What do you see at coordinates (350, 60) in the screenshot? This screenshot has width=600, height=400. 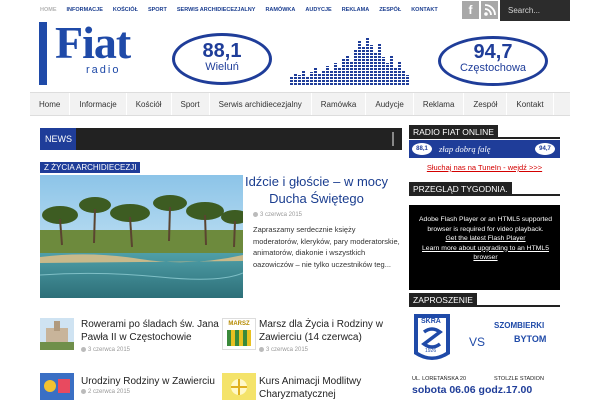 I see `equalizer-graphic` at bounding box center [350, 60].